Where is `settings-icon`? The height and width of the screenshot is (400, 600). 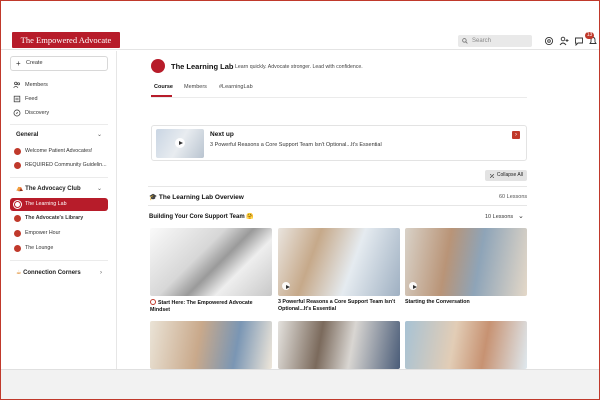 settings-icon is located at coordinates (549, 41).